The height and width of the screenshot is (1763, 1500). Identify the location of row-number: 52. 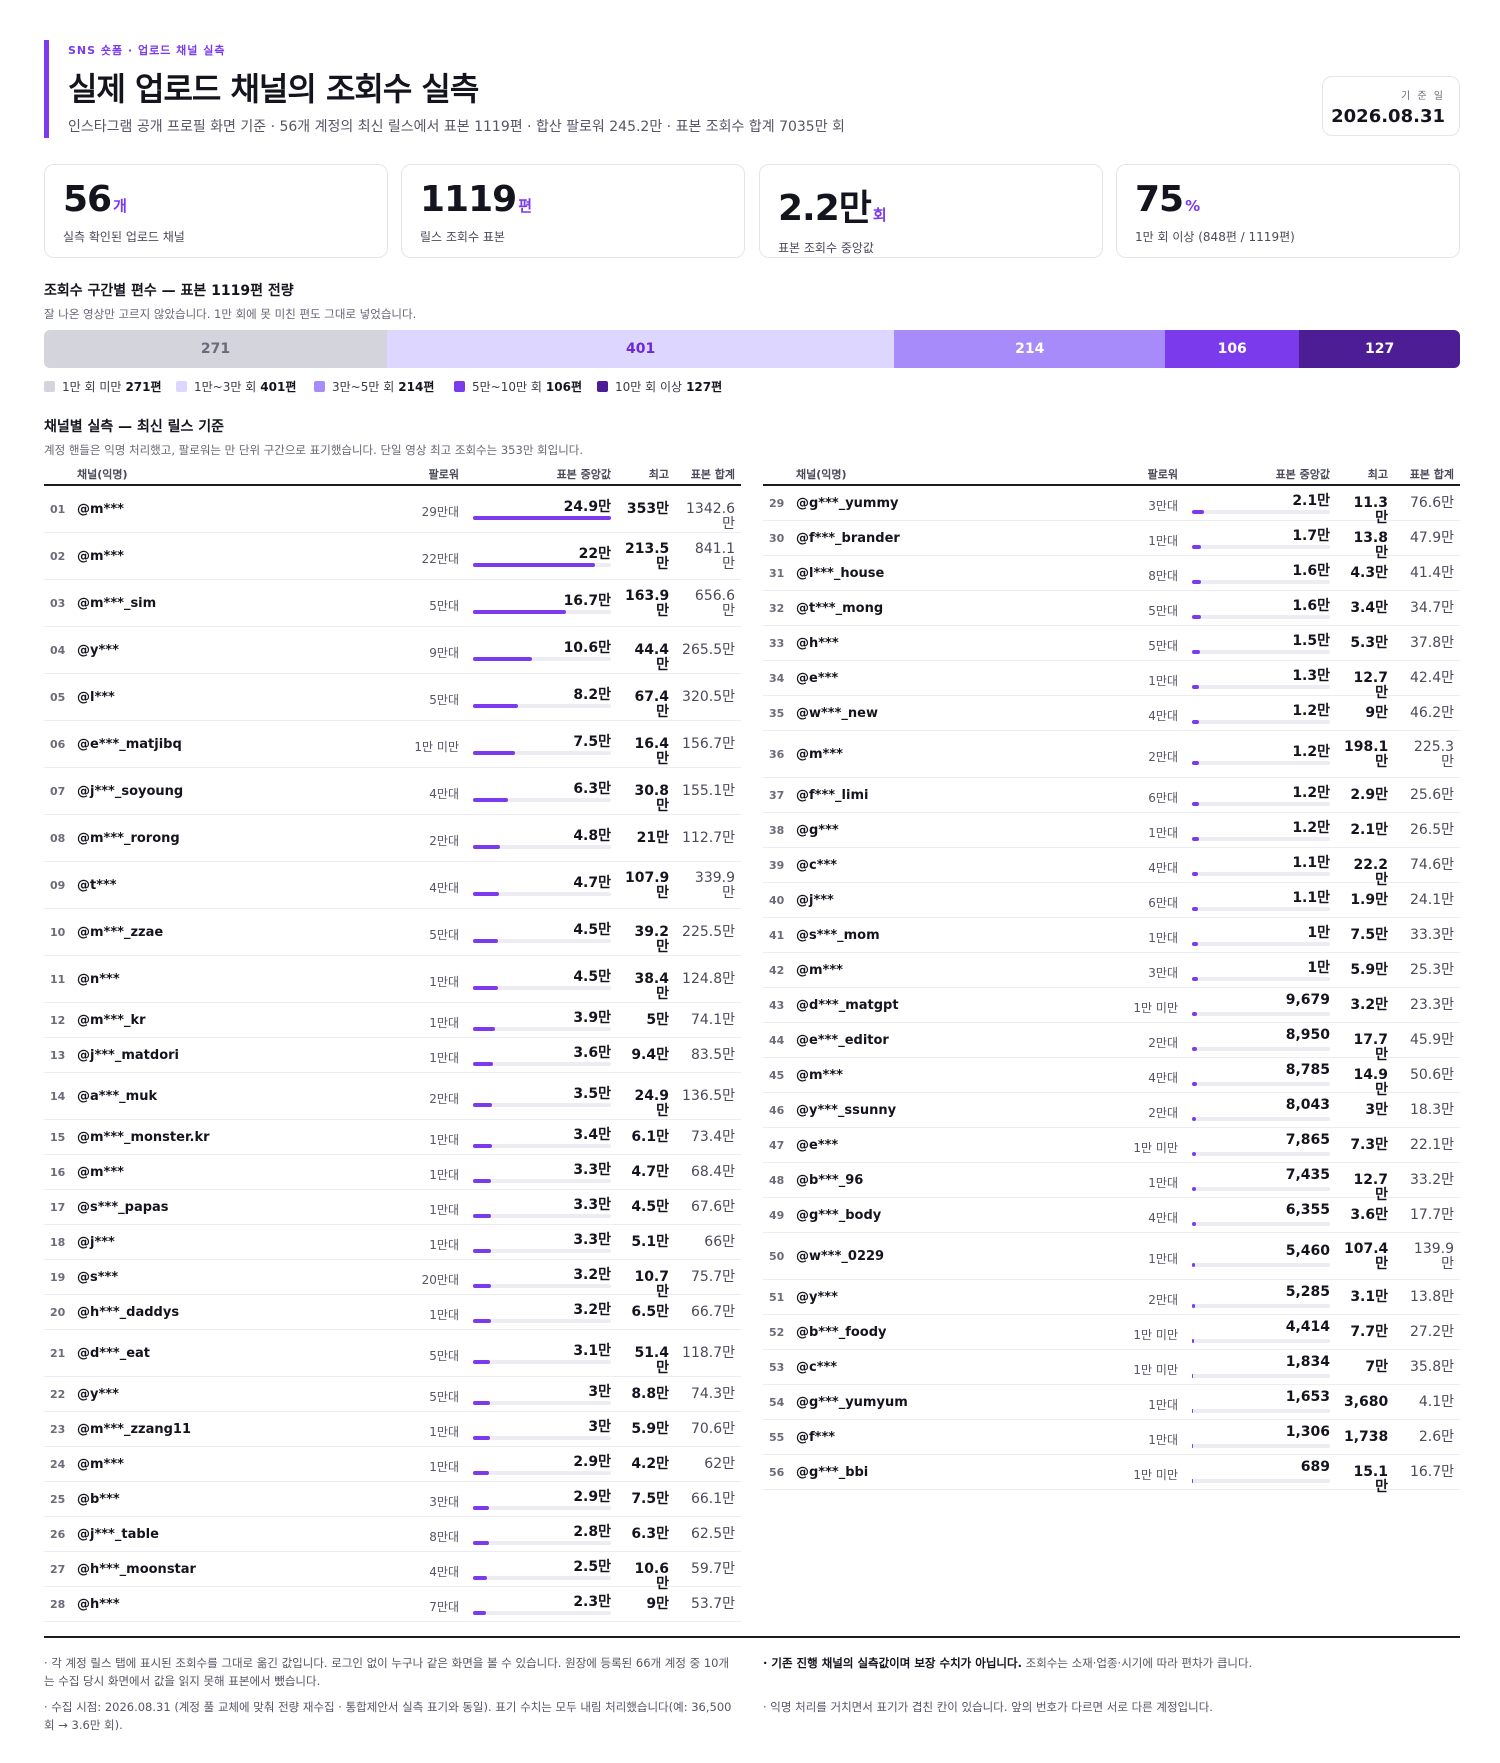
(777, 1332).